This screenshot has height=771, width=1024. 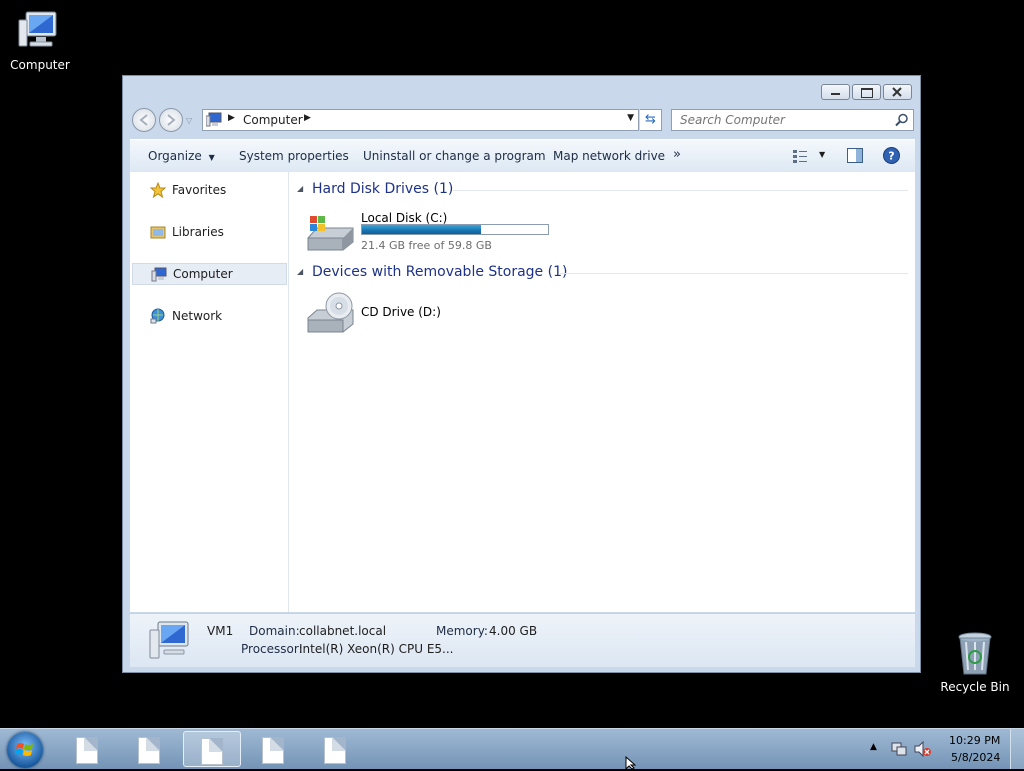 I want to click on domain-value: collabnet.local, so click(x=343, y=631).